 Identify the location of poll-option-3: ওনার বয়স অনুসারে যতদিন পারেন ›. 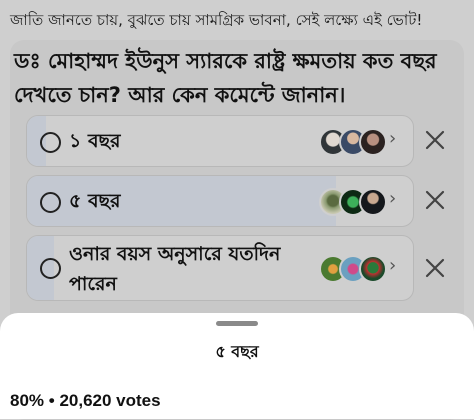
(220, 268).